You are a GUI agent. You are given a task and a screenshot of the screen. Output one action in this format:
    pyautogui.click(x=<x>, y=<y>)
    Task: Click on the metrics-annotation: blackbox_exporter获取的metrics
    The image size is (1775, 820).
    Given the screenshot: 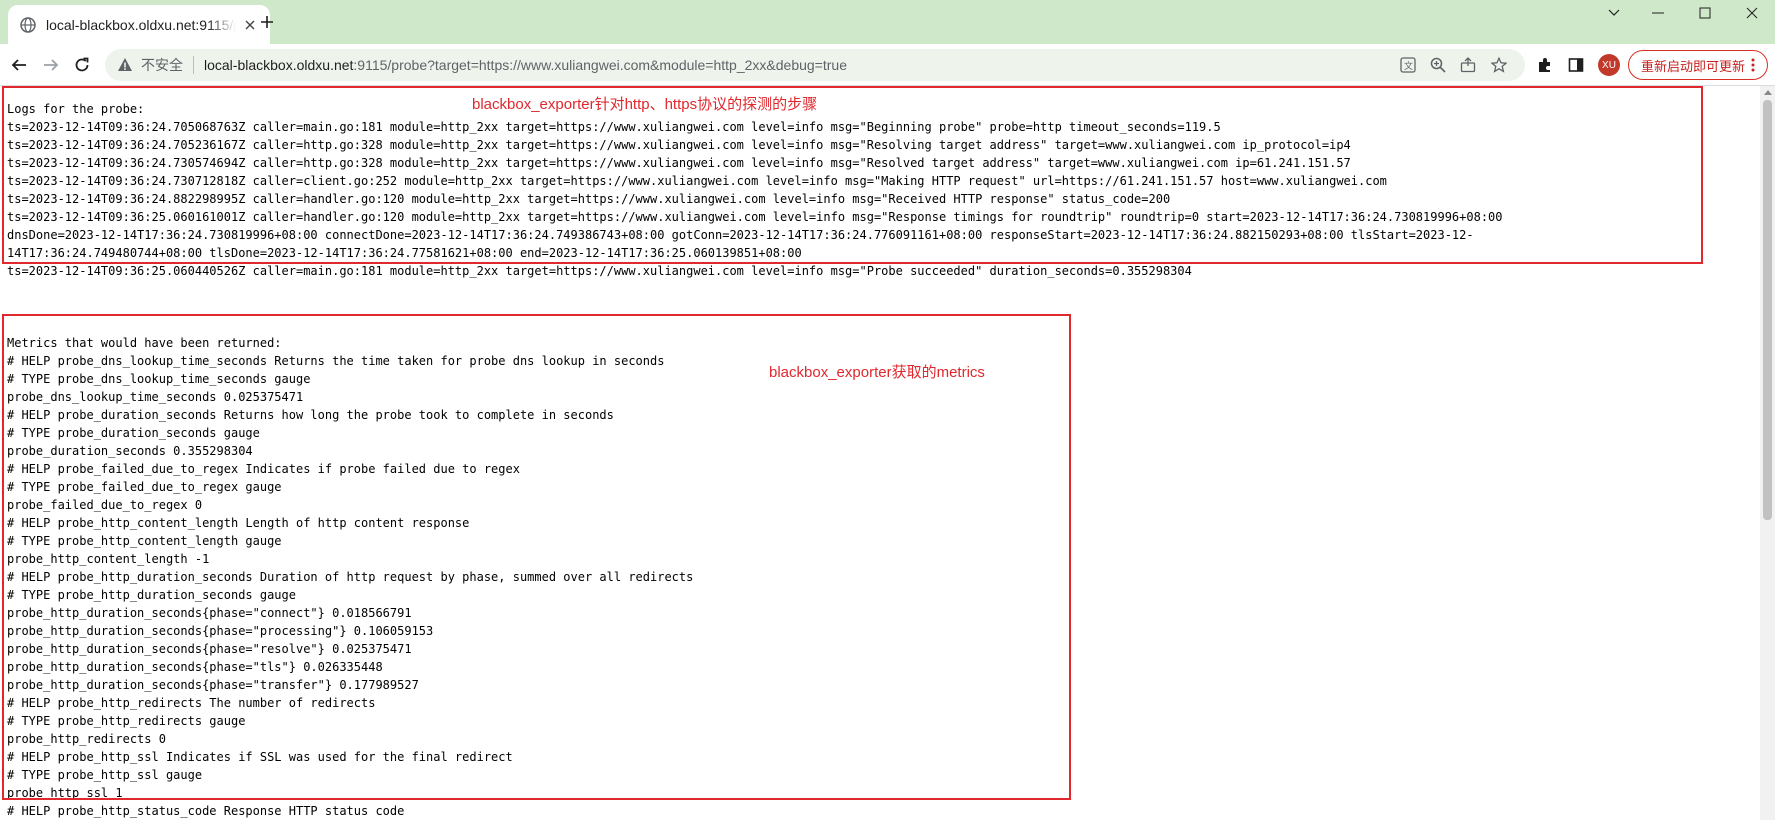 What is the action you would take?
    pyautogui.click(x=877, y=372)
    